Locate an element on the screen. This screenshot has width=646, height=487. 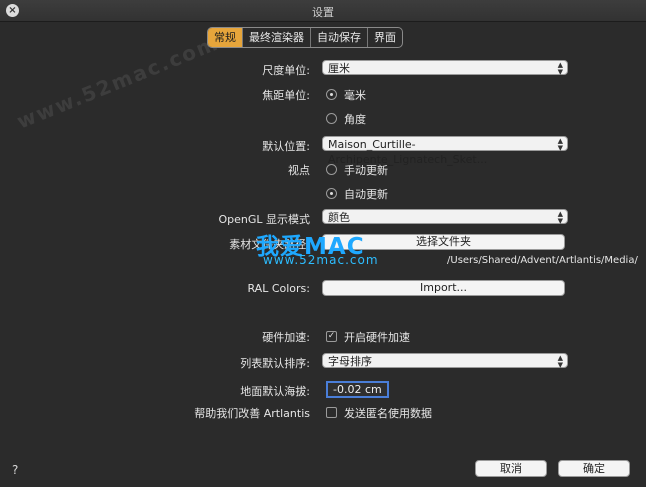
opengl-select: 颜色 ▲ ▼ is located at coordinates (445, 217).